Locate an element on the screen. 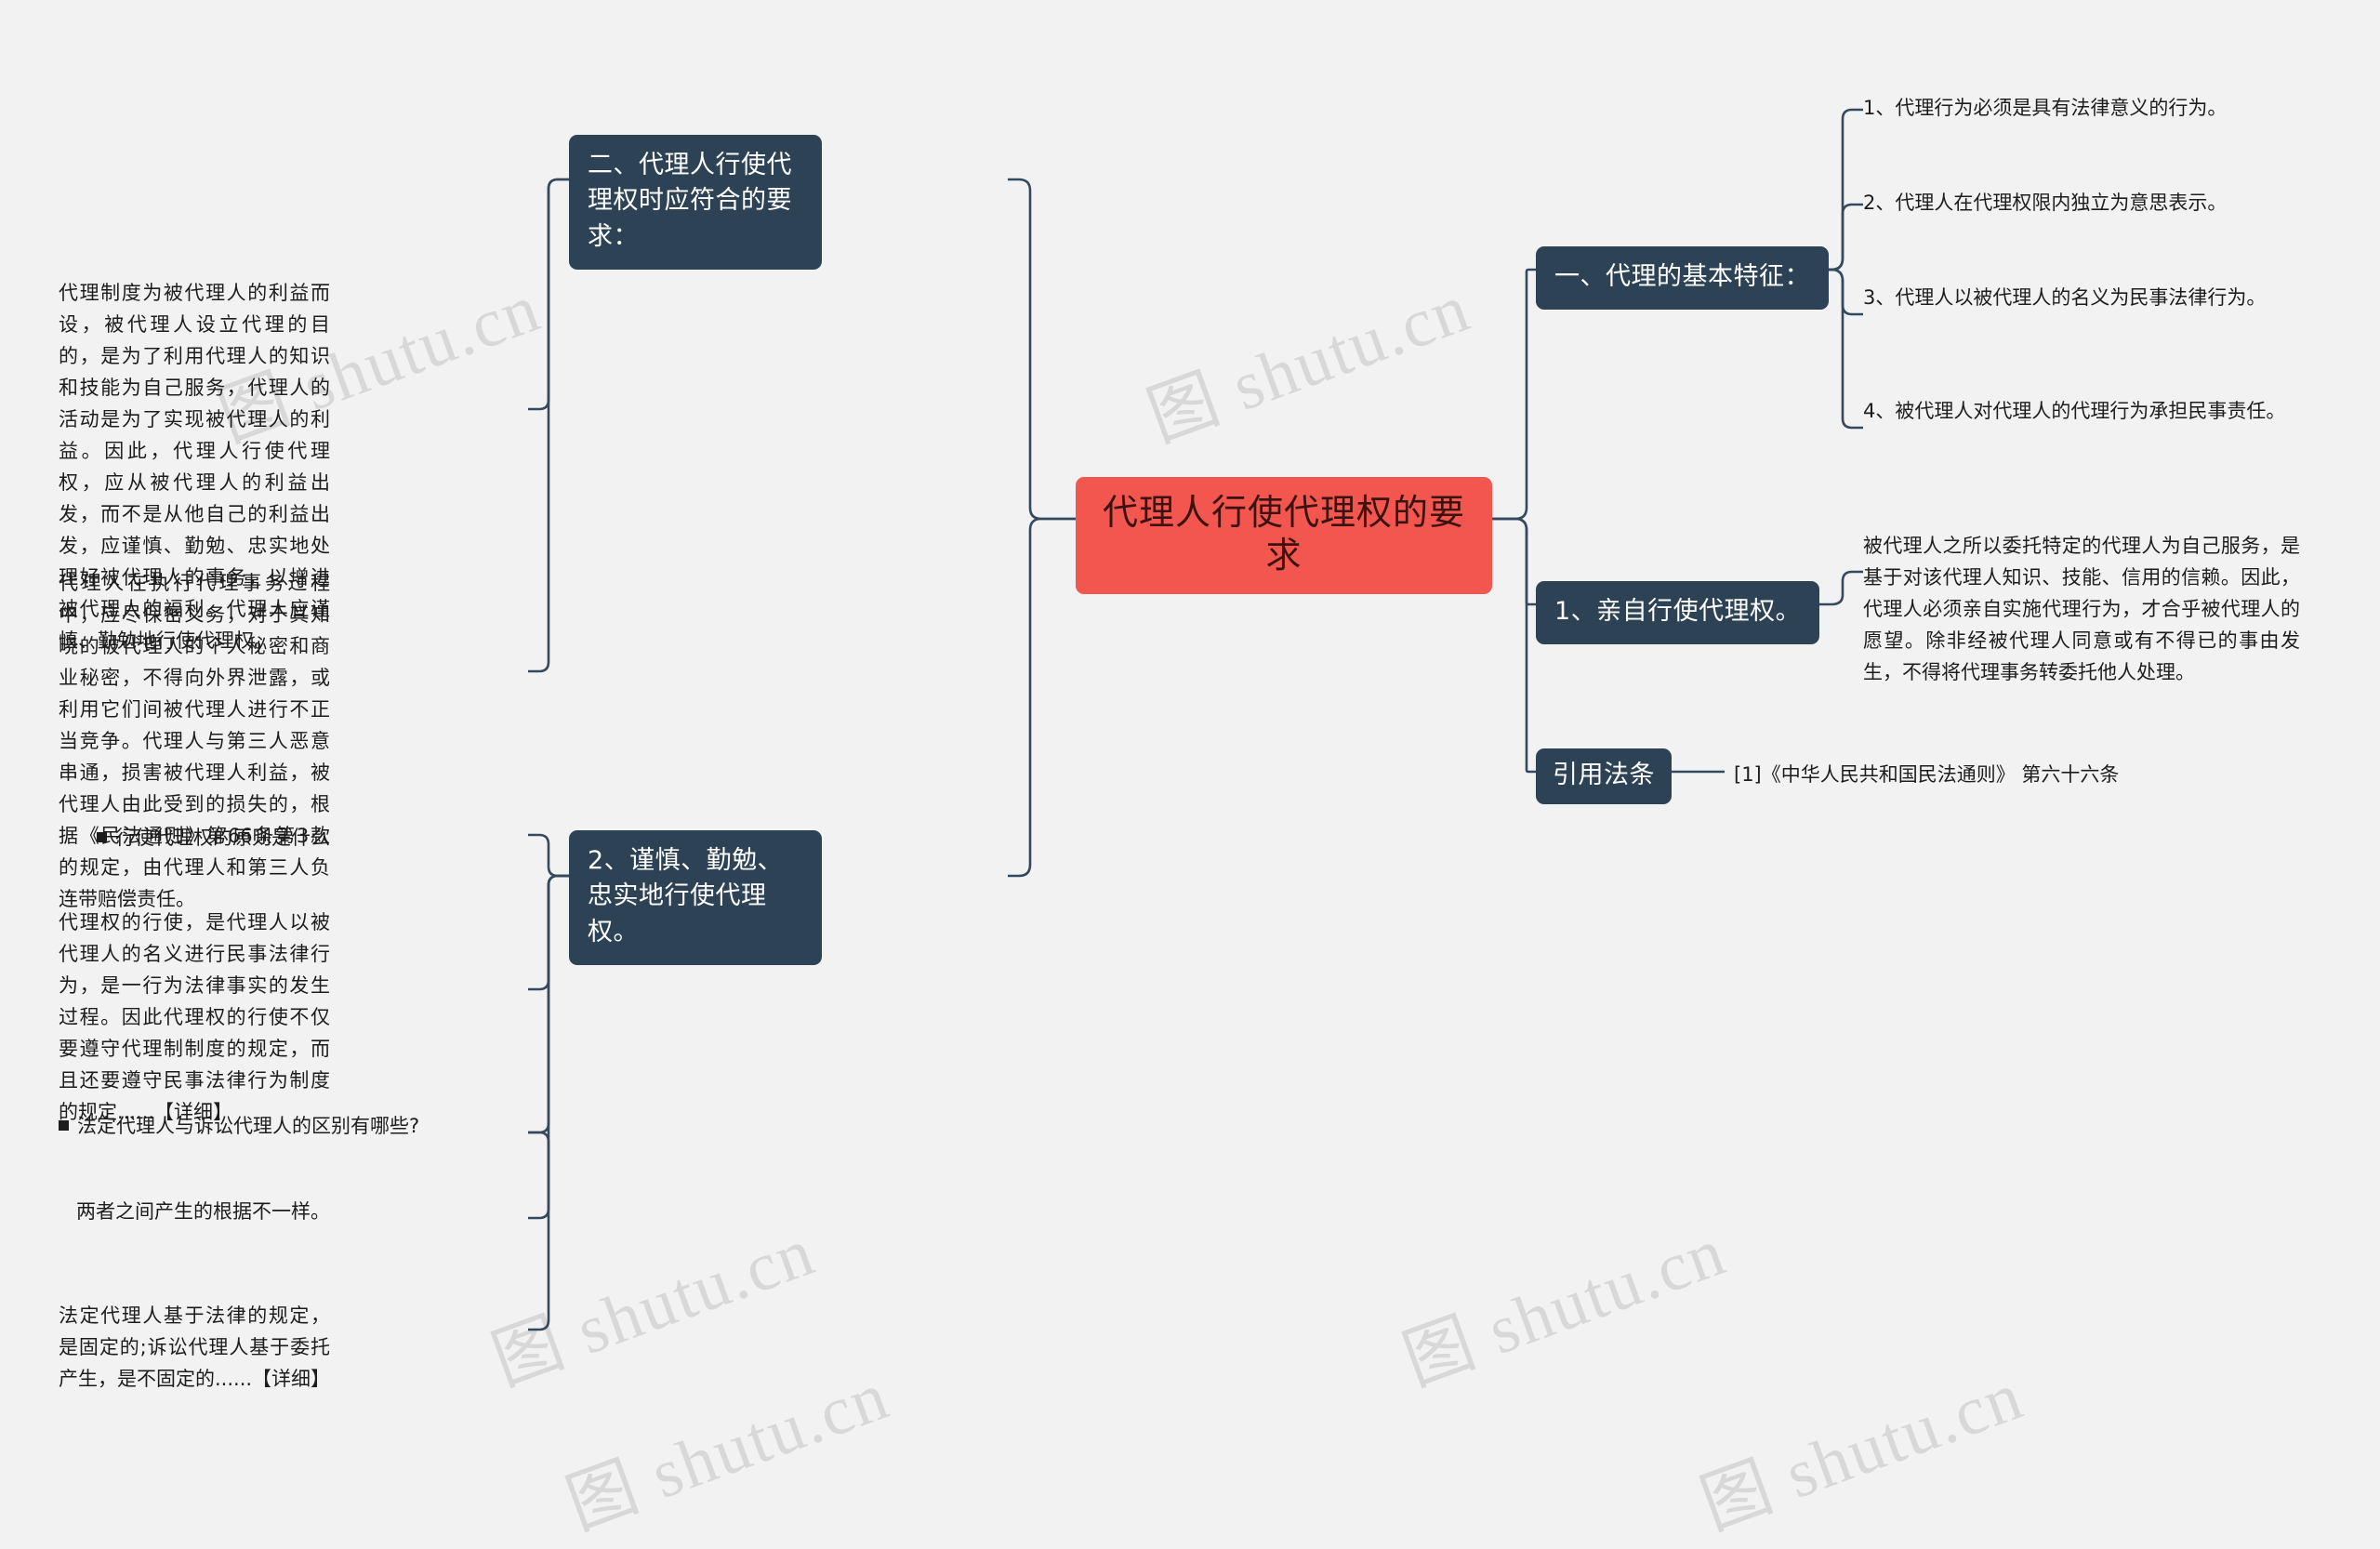 Image resolution: width=2380 pixels, height=1549 pixels. left-answer-2-lead: 两者之间产生的根据不一样。 is located at coordinates (194, 1212).